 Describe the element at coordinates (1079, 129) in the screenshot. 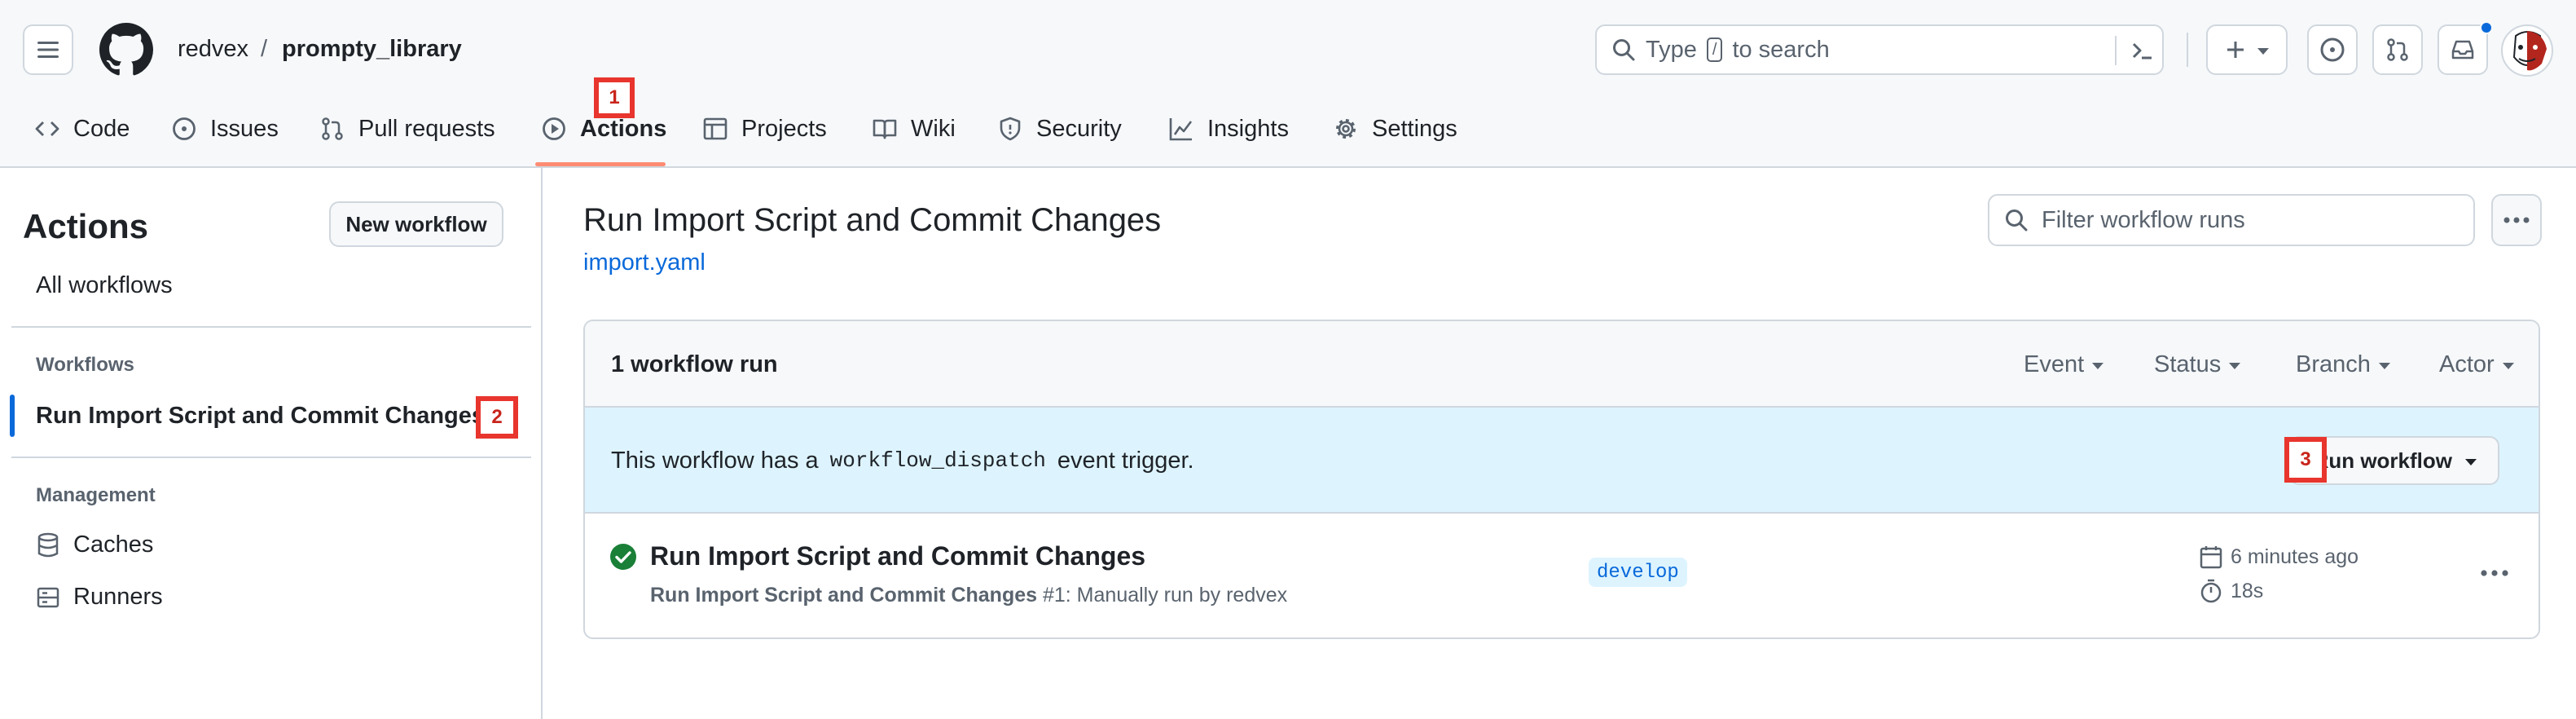

I see `tab-security-label: Security` at that location.